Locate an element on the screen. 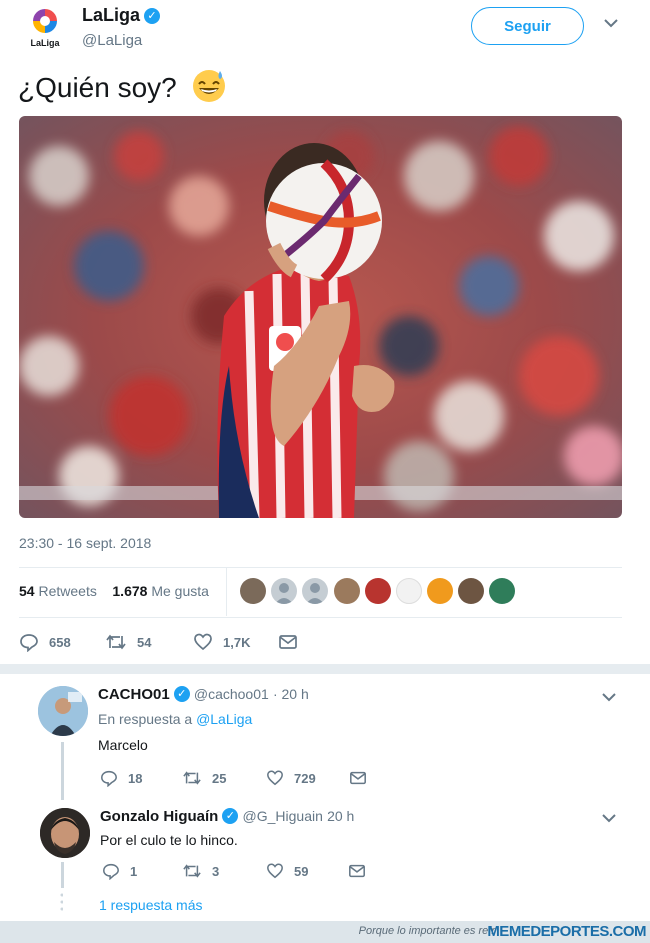  follow-button: Seguir is located at coordinates (527, 26).